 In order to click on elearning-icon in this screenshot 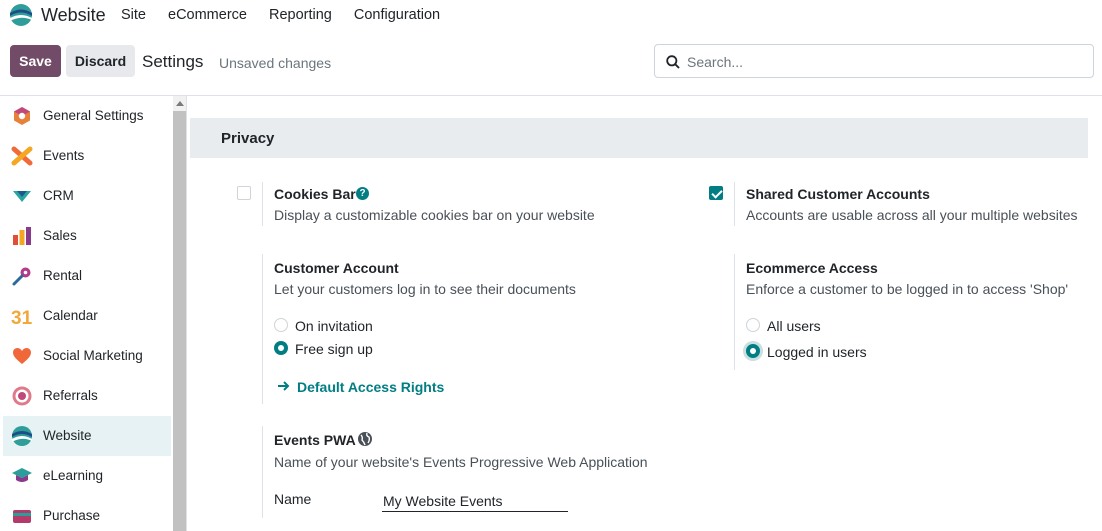, I will do `click(22, 475)`.